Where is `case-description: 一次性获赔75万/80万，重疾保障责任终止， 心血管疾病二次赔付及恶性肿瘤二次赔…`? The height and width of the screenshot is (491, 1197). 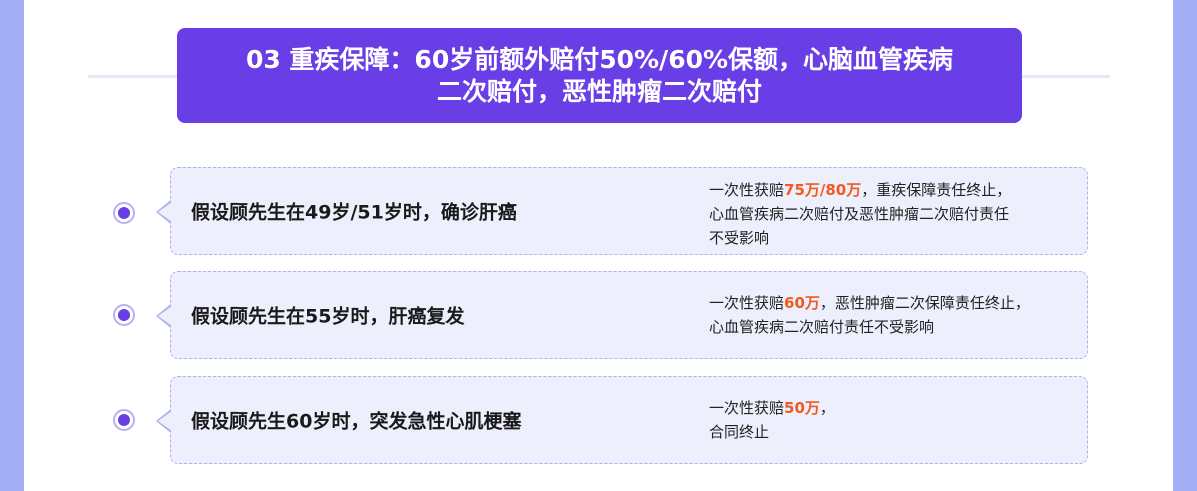
case-description: 一次性获赔75万/80万，重疾保障责任终止， 心血管疾病二次赔付及恶性肿瘤二次赔… is located at coordinates (896, 214).